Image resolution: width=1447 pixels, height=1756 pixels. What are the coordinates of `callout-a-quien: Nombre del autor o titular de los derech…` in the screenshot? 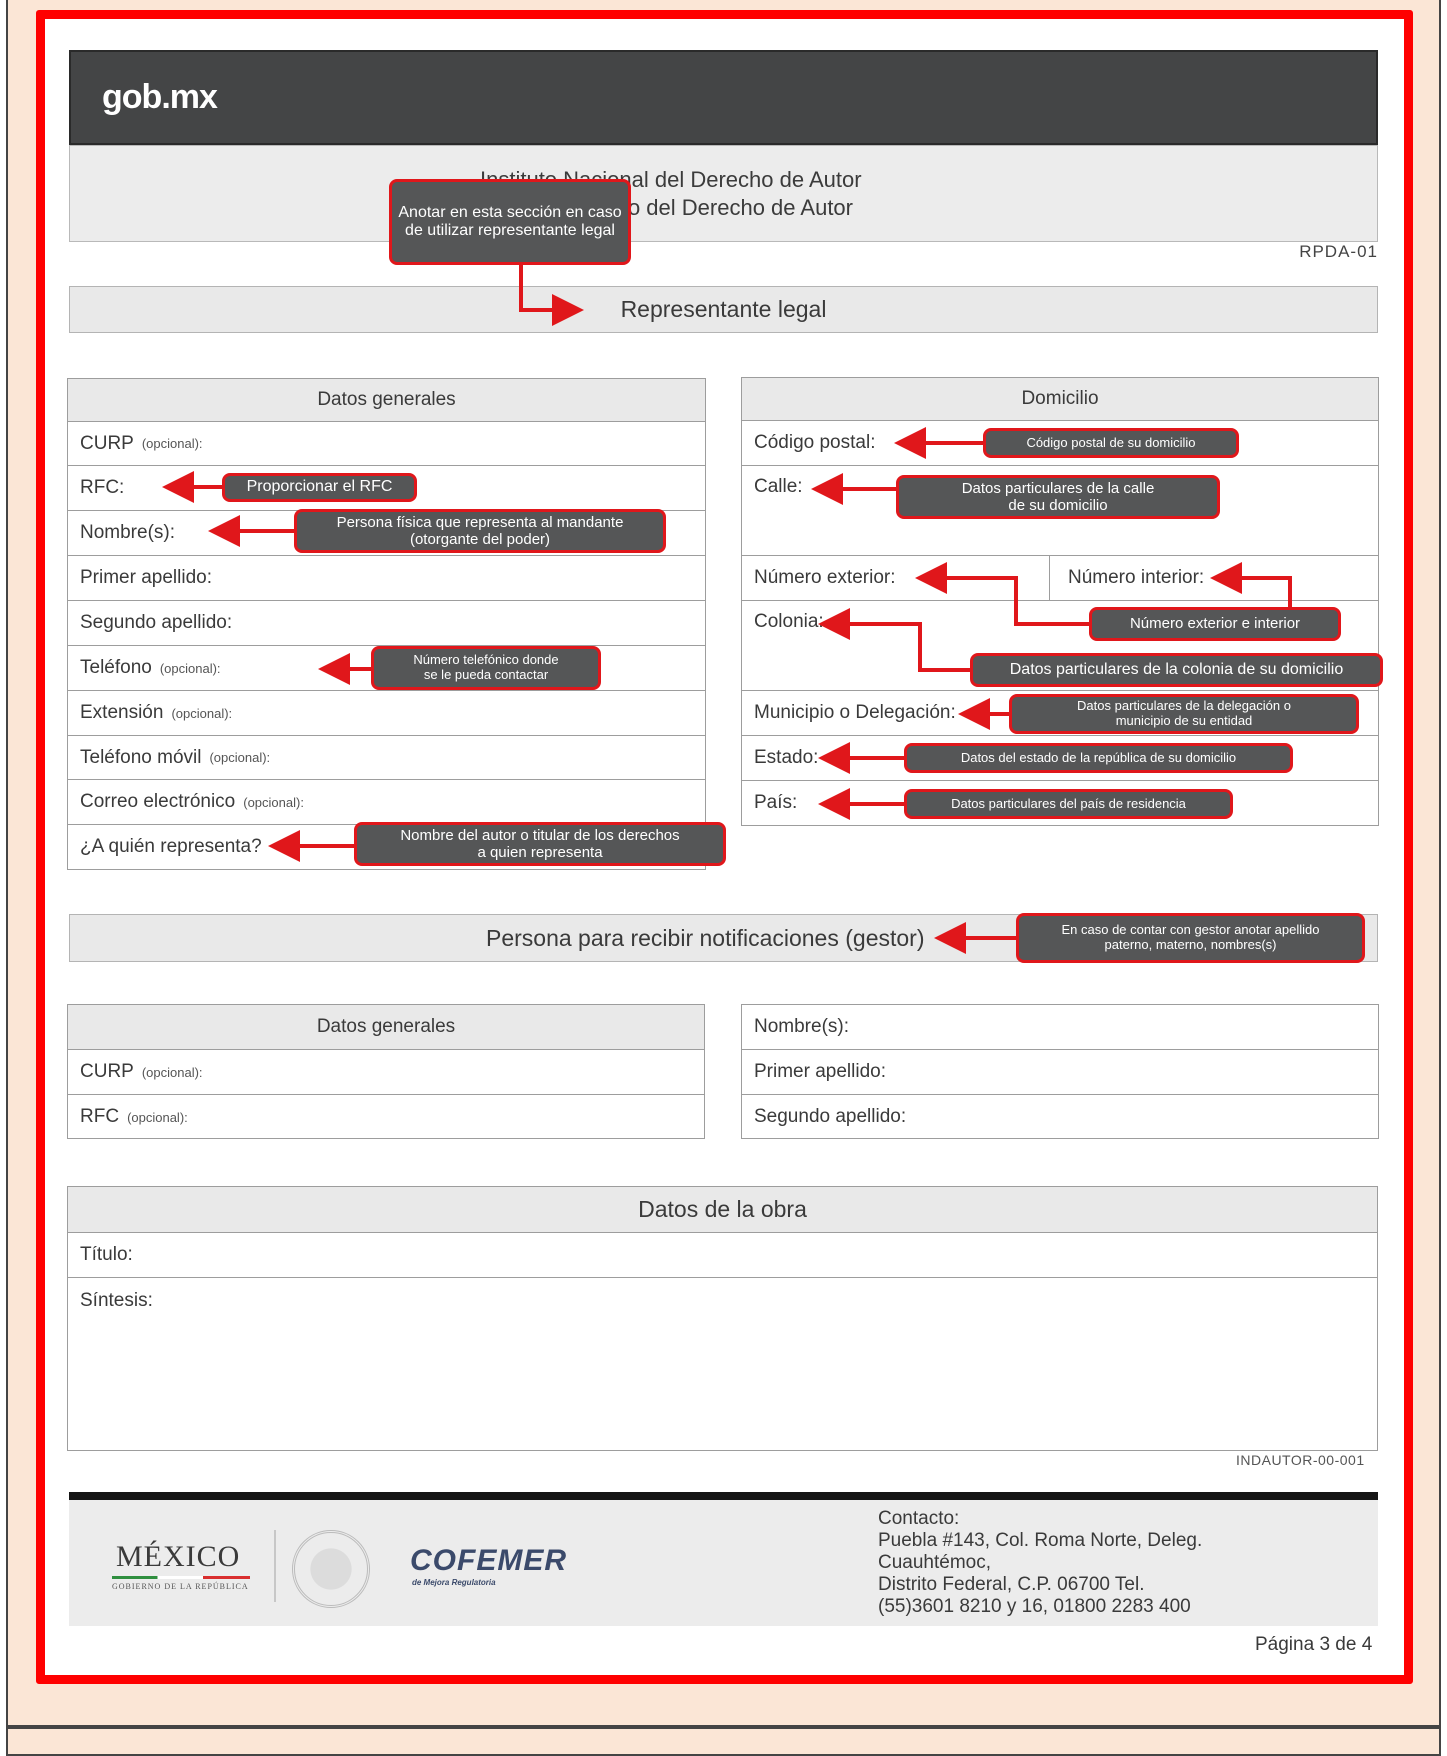 It's located at (540, 844).